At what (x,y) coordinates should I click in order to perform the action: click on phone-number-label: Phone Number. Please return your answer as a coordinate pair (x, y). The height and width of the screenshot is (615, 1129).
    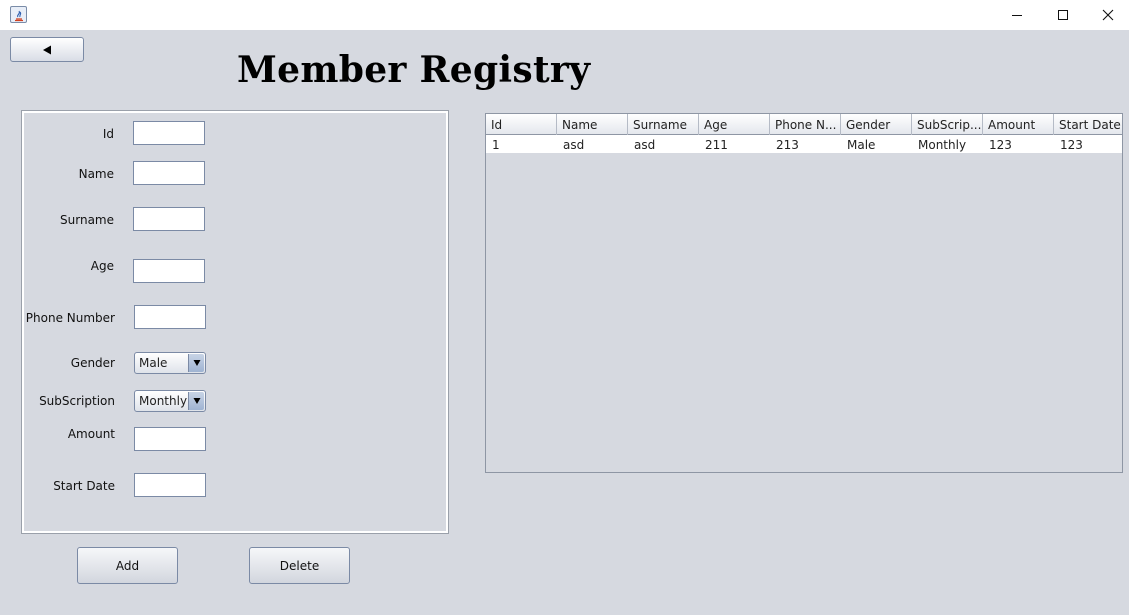
    Looking at the image, I should click on (70, 318).